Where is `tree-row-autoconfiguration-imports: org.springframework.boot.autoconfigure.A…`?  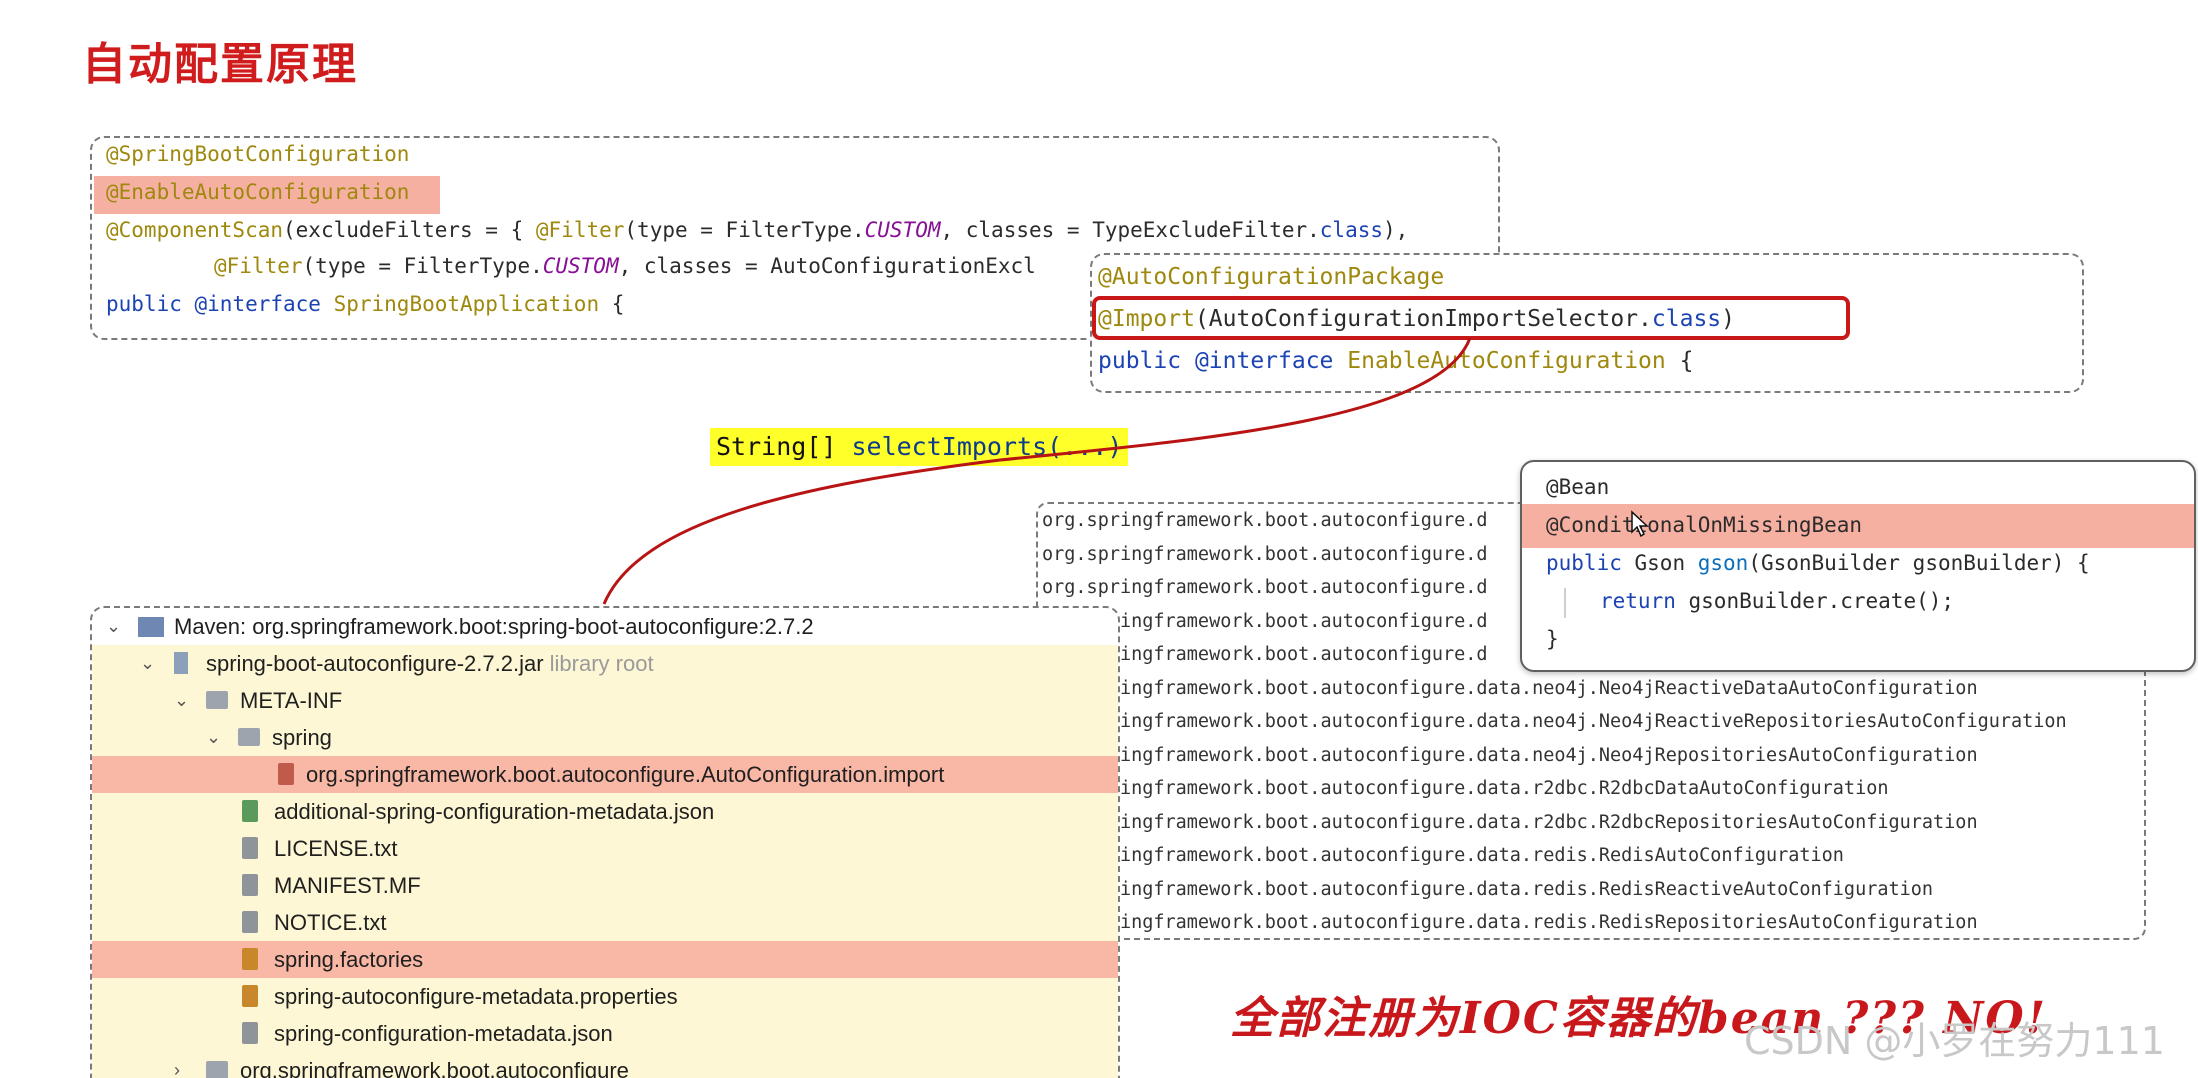 tree-row-autoconfiguration-imports: org.springframework.boot.autoconfigure.A… is located at coordinates (605, 774).